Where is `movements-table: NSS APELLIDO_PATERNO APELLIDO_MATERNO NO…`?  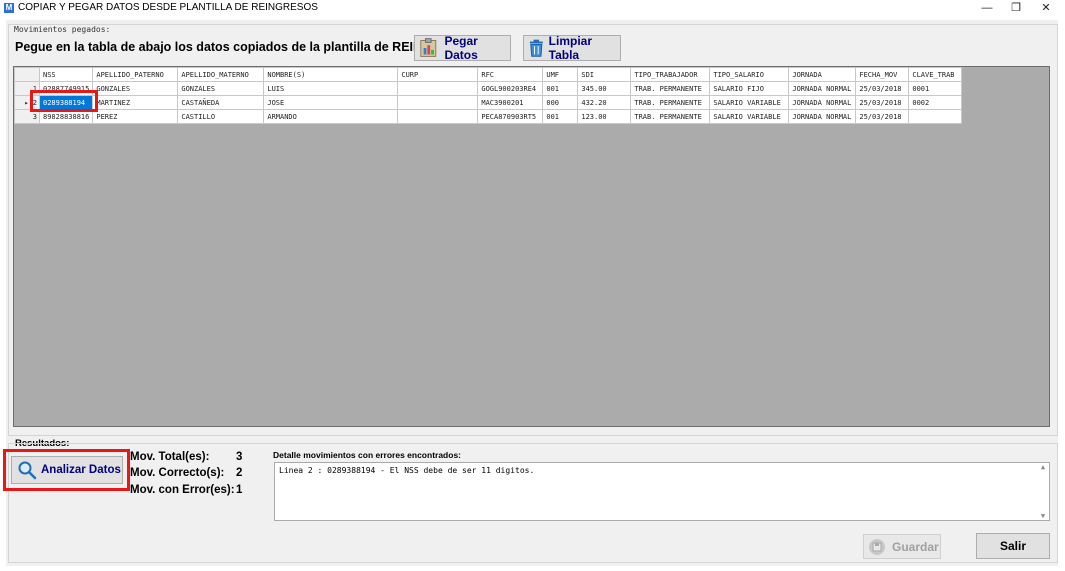
movements-table: NSS APELLIDO_PATERNO APELLIDO_MATERNO NO… is located at coordinates (488, 95).